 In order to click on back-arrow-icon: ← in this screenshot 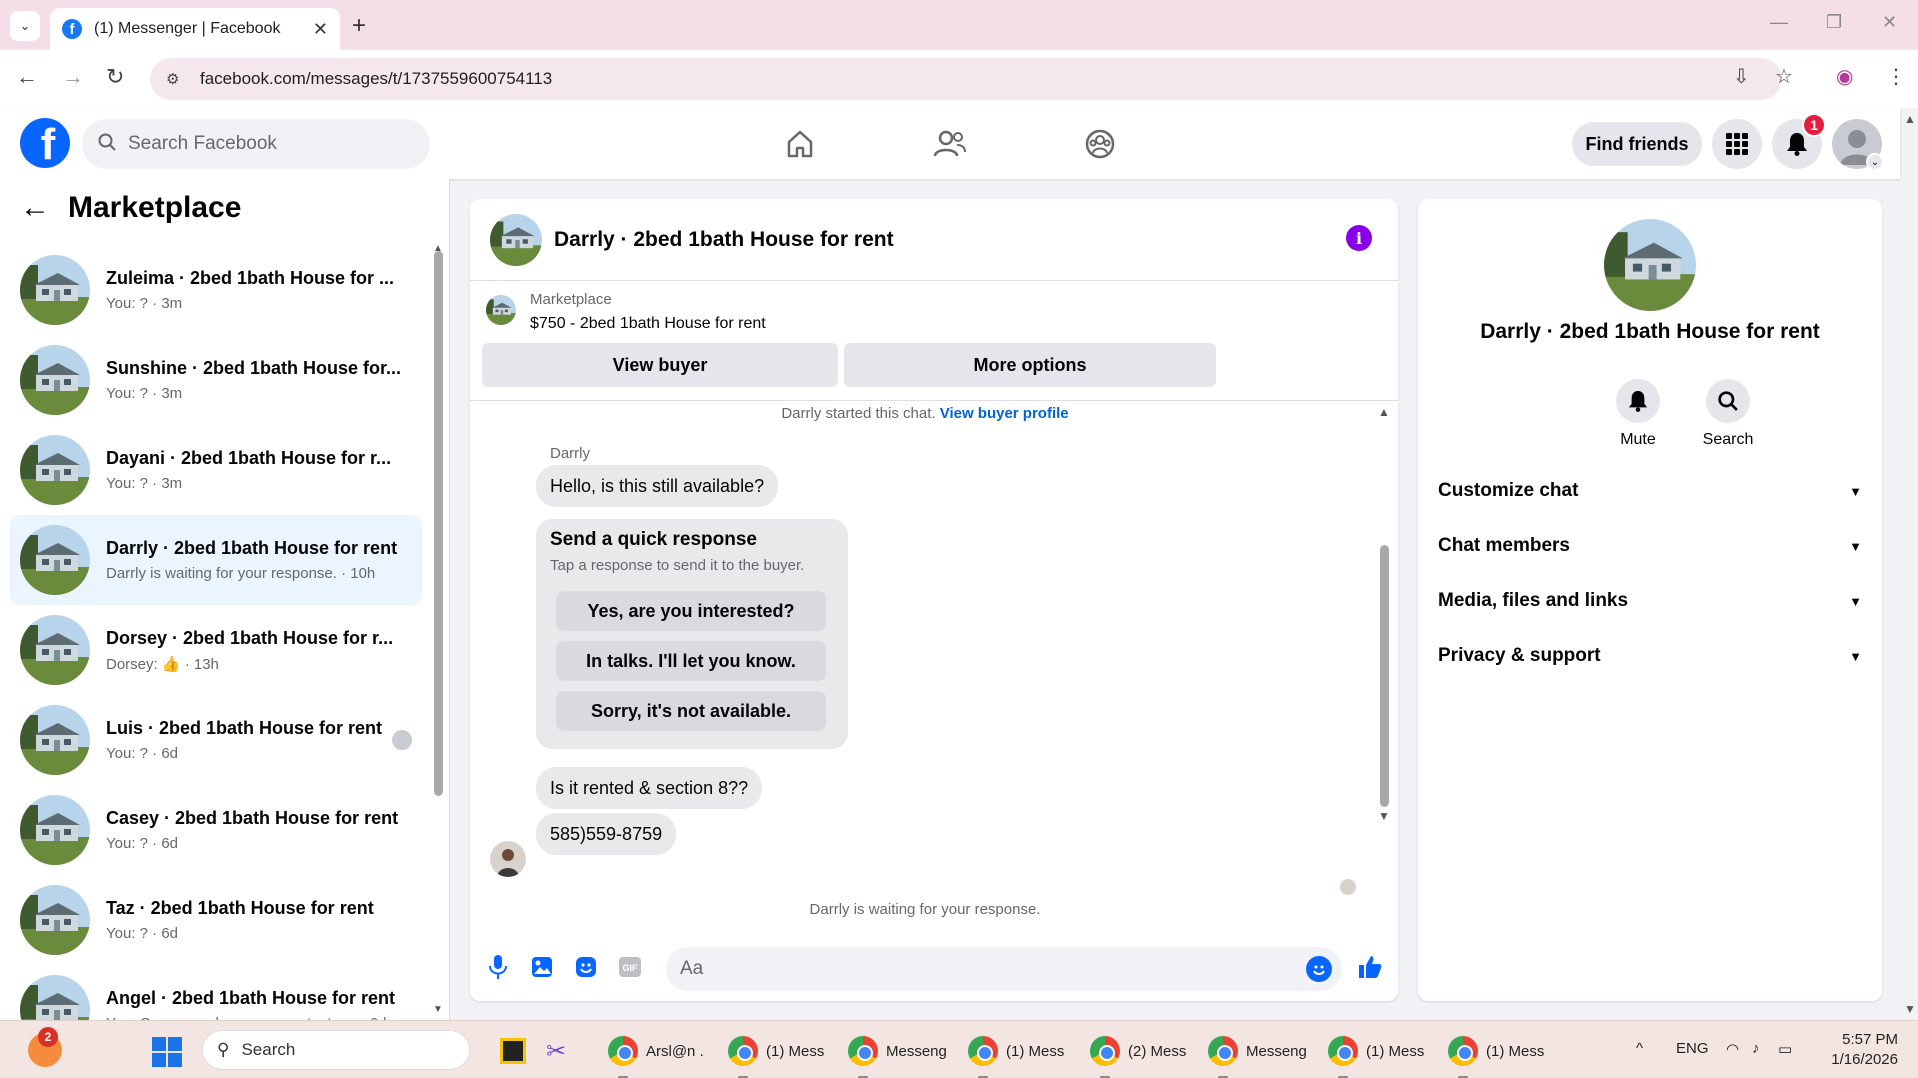, I will do `click(35, 208)`.